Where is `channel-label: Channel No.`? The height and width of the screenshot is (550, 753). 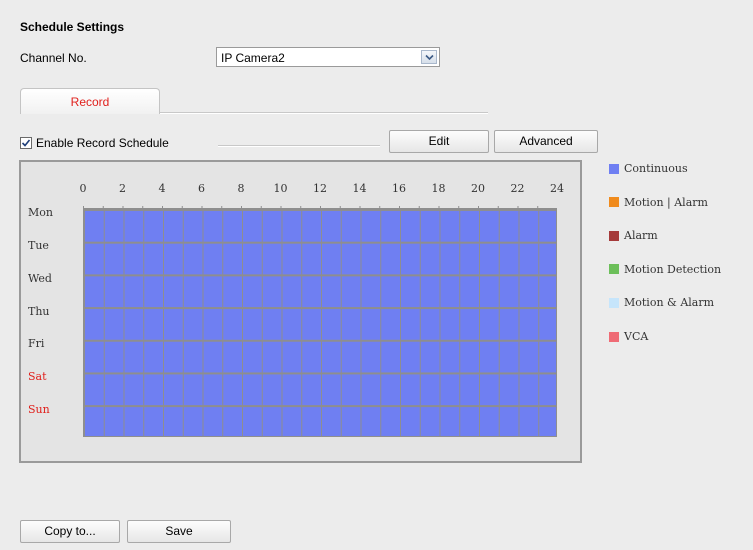 channel-label: Channel No. is located at coordinates (53, 58).